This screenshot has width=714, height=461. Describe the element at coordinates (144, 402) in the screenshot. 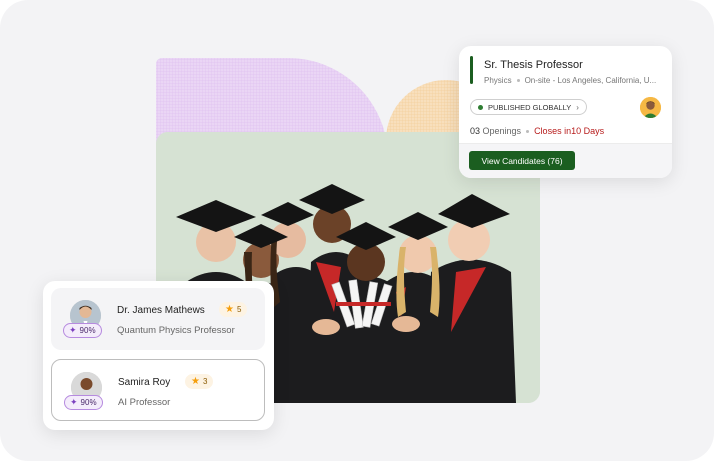

I see `candidate-role: AI Professor` at that location.